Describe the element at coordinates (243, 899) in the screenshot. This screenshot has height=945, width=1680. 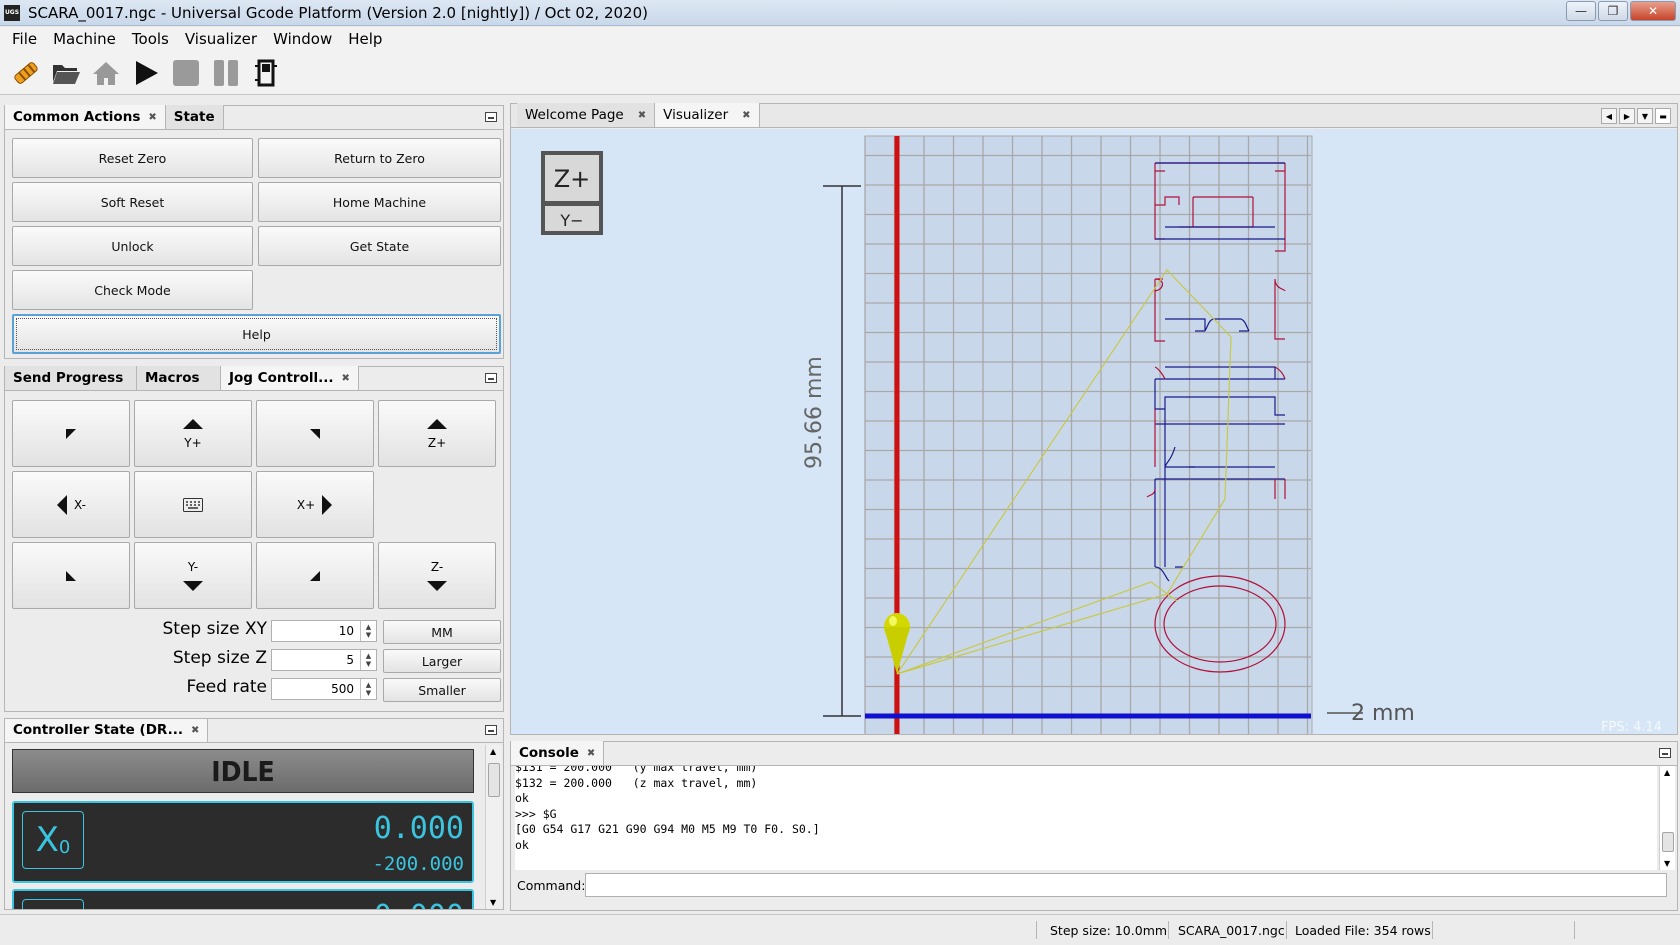
I see `dro-y-axis: 0.000` at that location.